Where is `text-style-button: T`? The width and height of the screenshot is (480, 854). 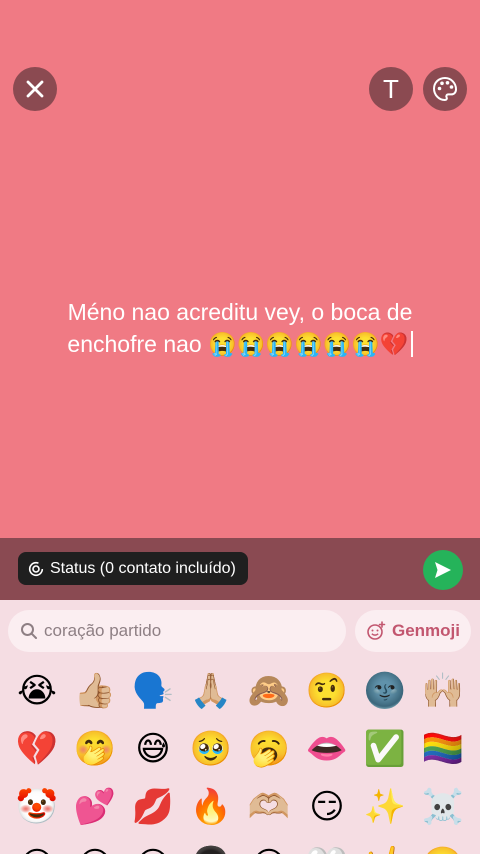
text-style-button: T is located at coordinates (391, 89).